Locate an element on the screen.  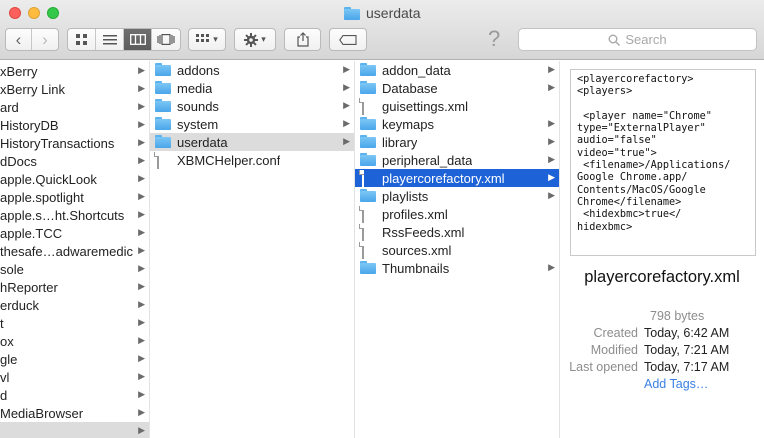
item-name: userdata is located at coordinates (202, 142).